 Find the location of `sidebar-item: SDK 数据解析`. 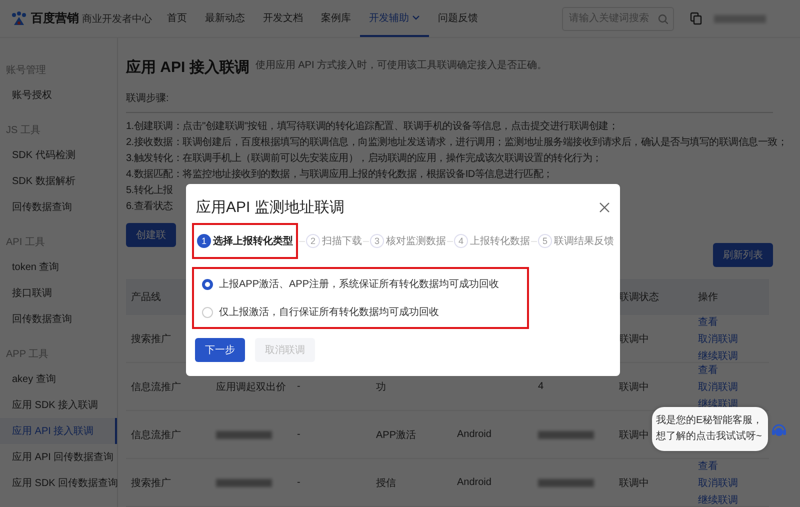

sidebar-item: SDK 数据解析 is located at coordinates (58, 181).